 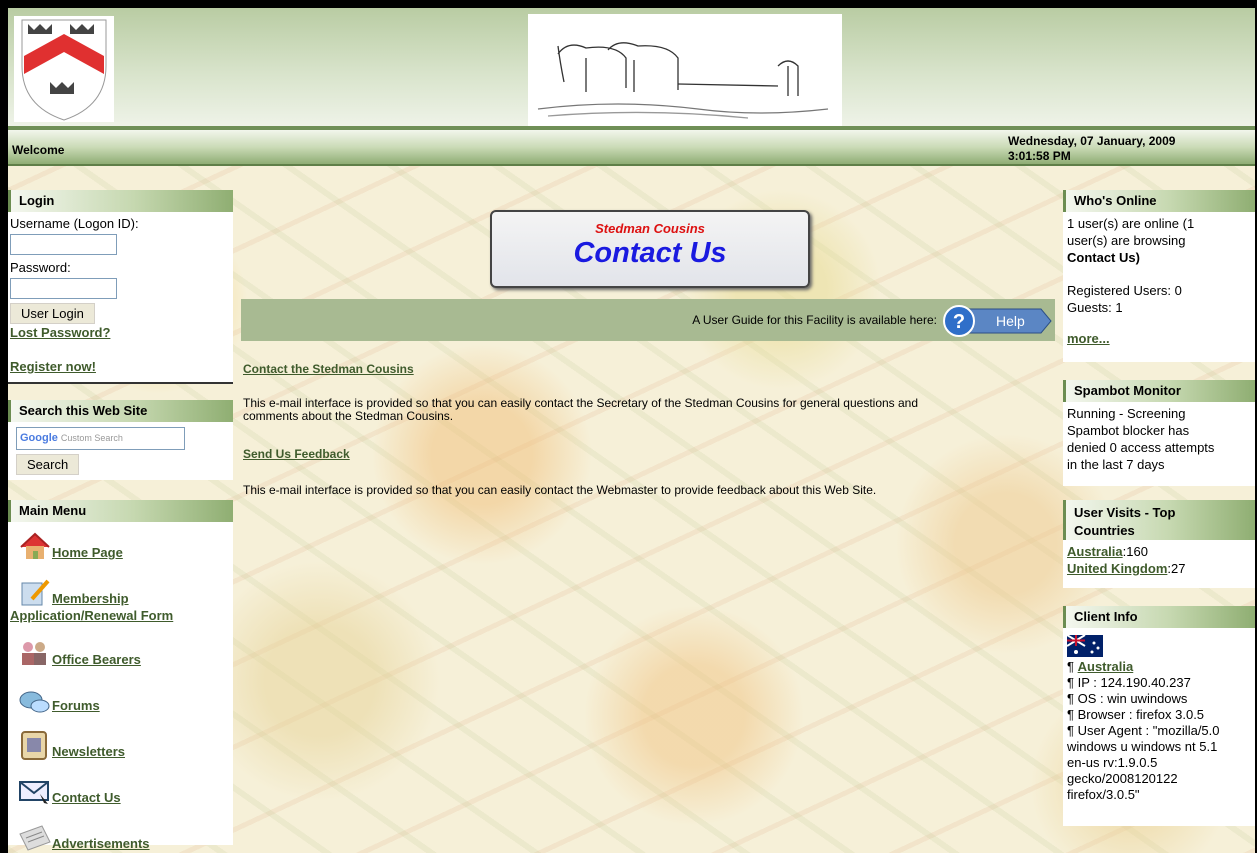 What do you see at coordinates (1116, 464) in the screenshot?
I see `spambot-line4: in the last 7 days` at bounding box center [1116, 464].